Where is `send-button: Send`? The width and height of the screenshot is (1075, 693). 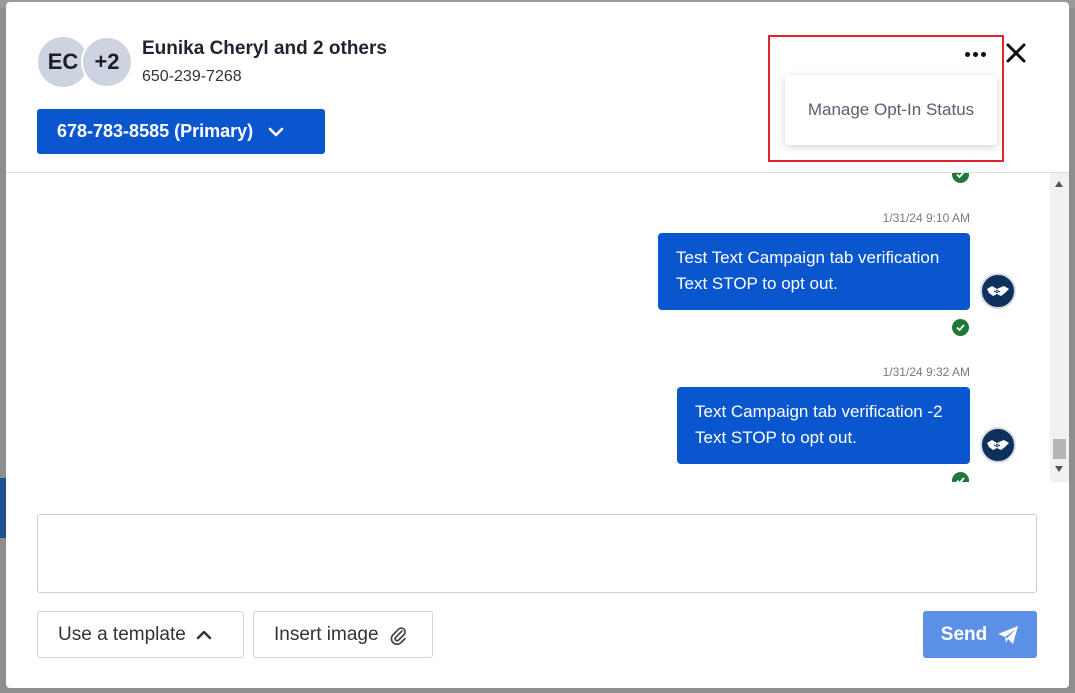 send-button: Send is located at coordinates (980, 634).